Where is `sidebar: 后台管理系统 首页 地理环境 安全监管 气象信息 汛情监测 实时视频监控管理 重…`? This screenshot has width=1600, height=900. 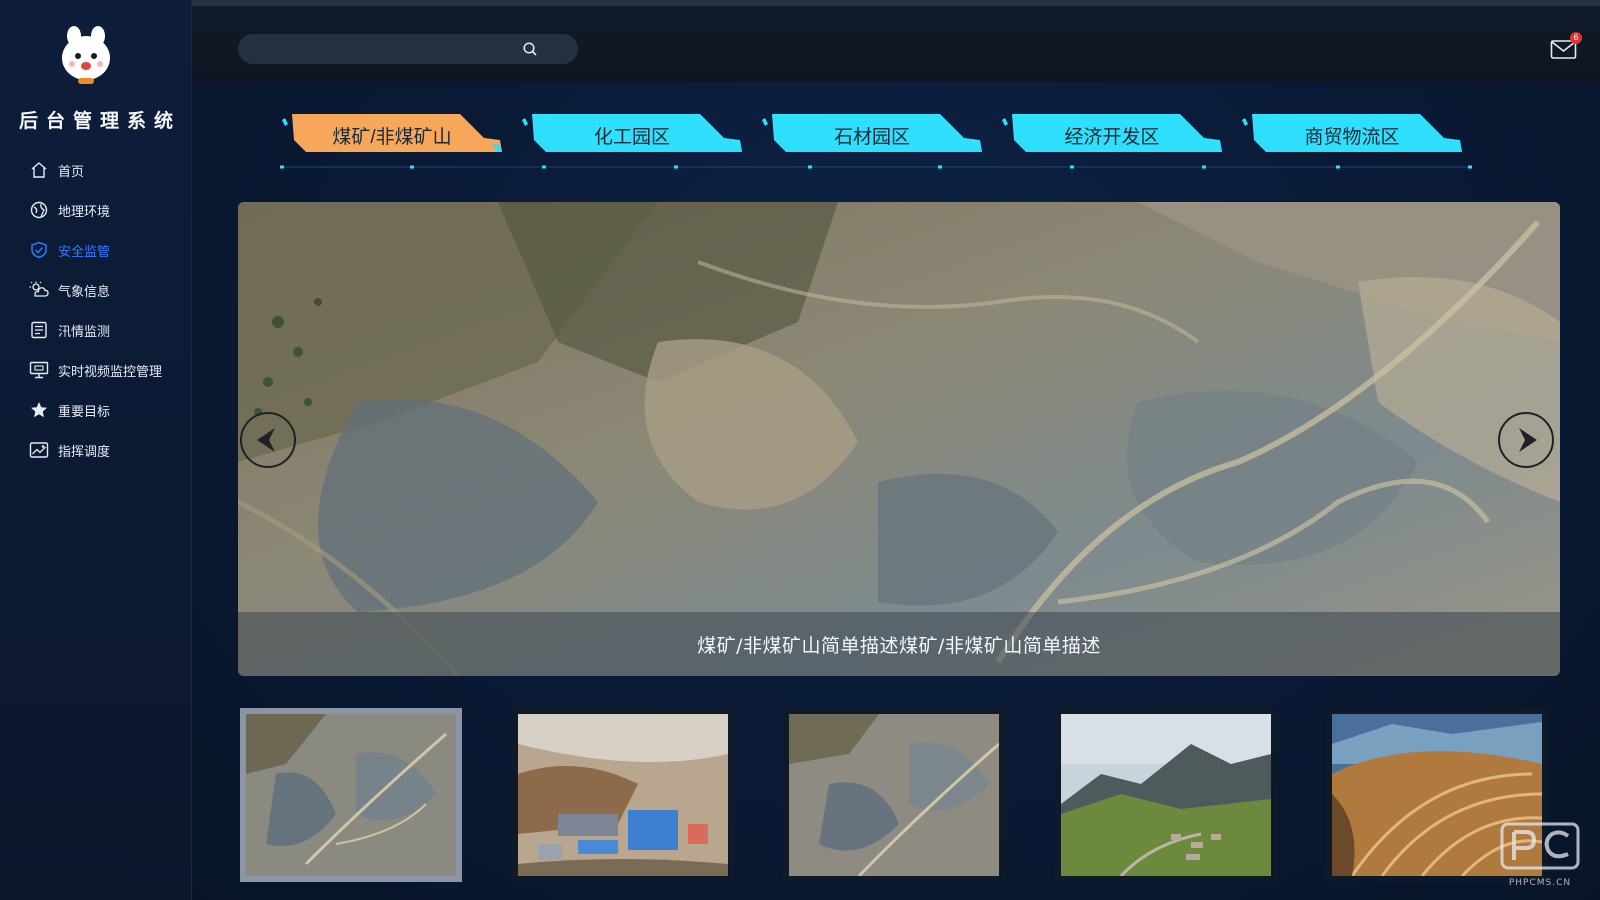
sidebar: 后台管理系统 首页 地理环境 安全监管 气象信息 汛情监测 实时视频监控管理 重… is located at coordinates (96, 450).